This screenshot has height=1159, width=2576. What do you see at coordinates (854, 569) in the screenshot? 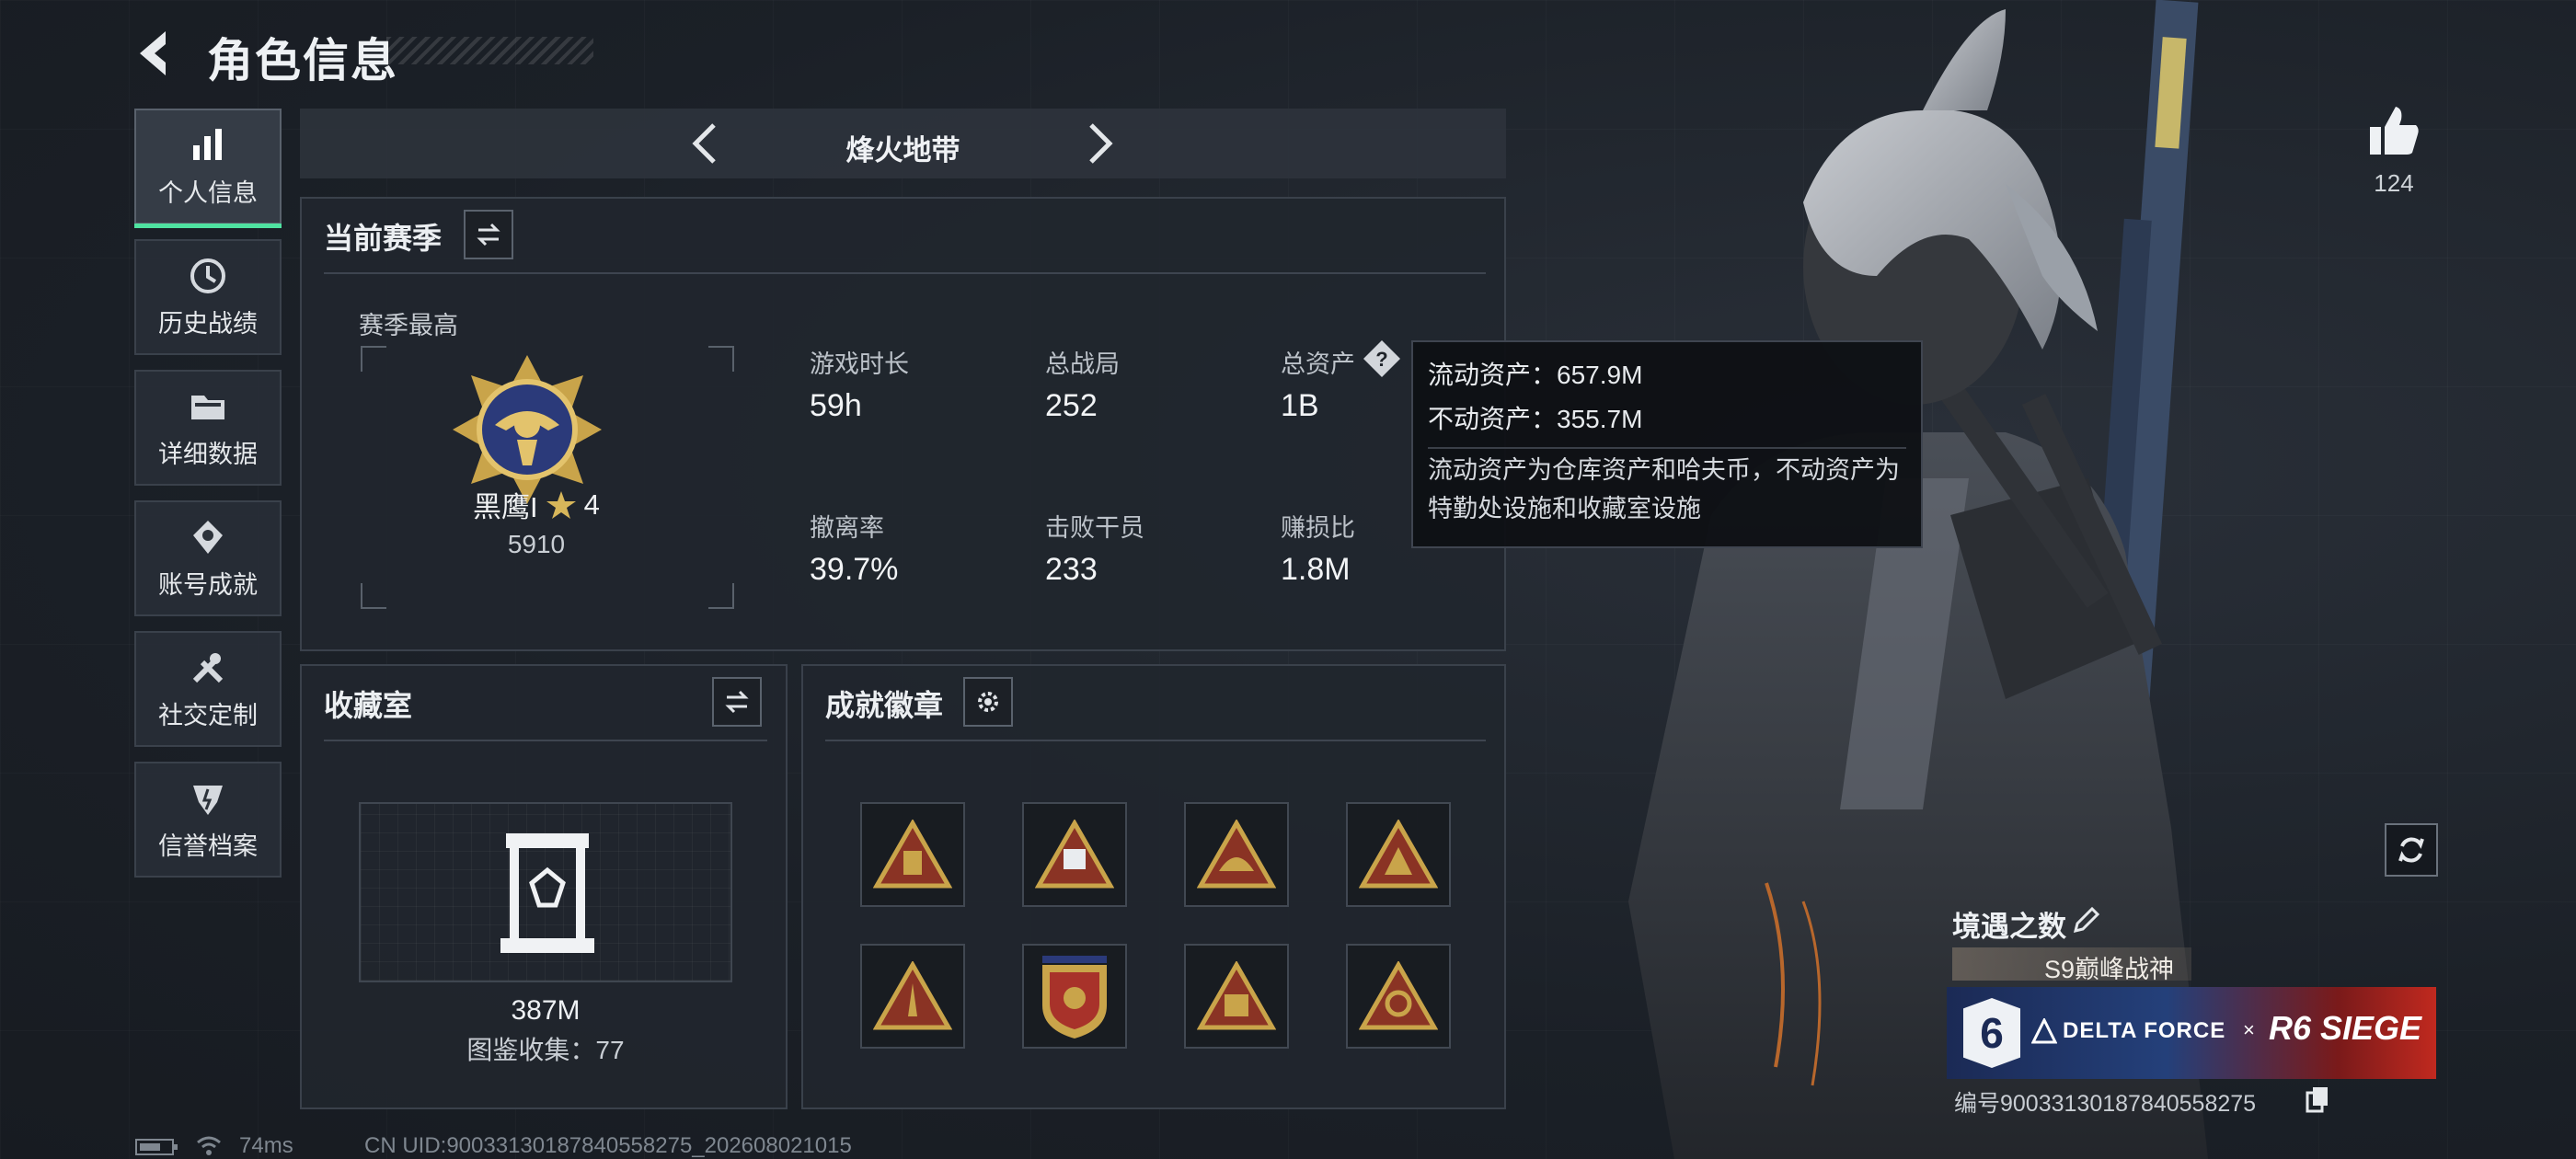
I see `stat-value: 39.7%` at bounding box center [854, 569].